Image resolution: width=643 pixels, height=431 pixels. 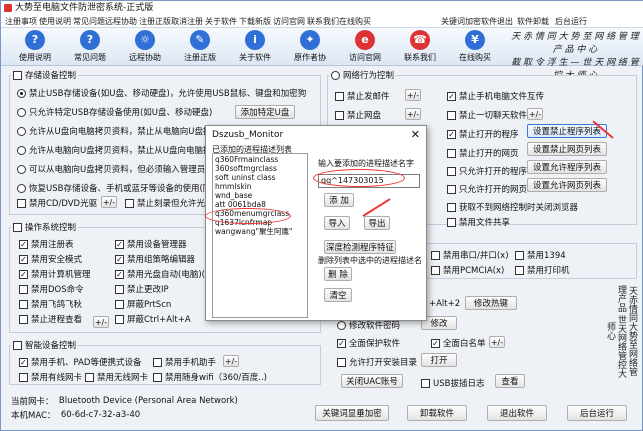 What do you see at coordinates (233, 196) in the screenshot?
I see `list-item: wnd_base` at bounding box center [233, 196].